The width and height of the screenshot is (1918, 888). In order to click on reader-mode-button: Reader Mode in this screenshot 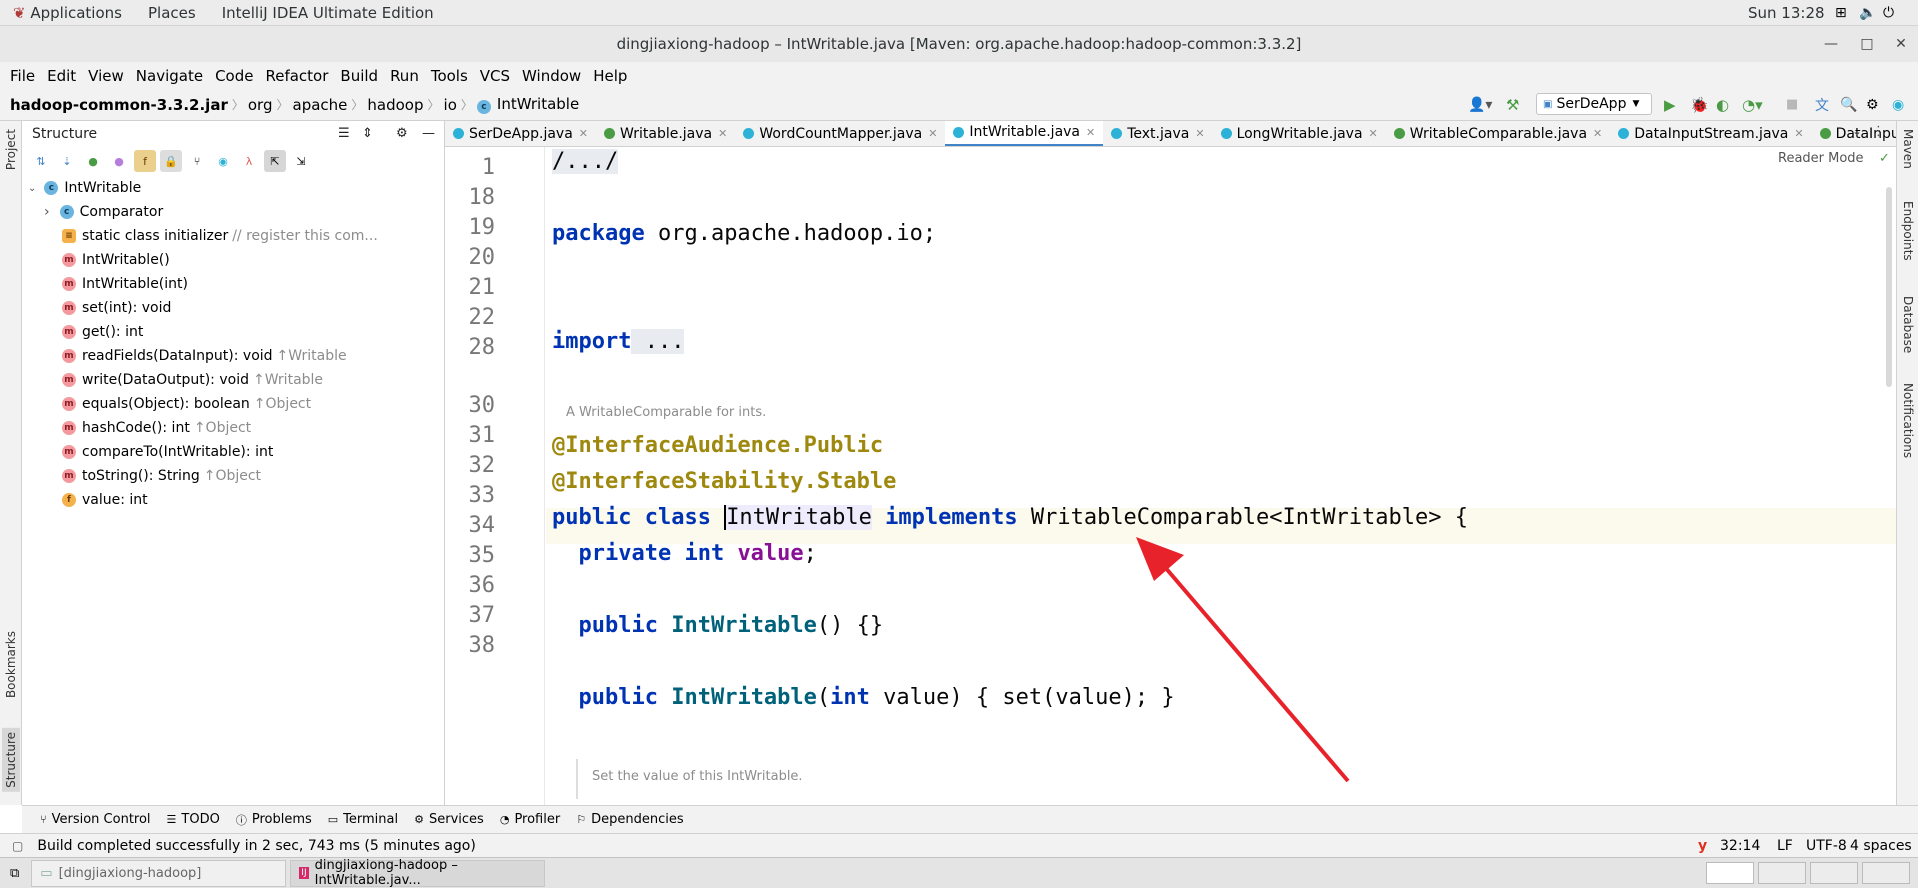, I will do `click(1821, 158)`.